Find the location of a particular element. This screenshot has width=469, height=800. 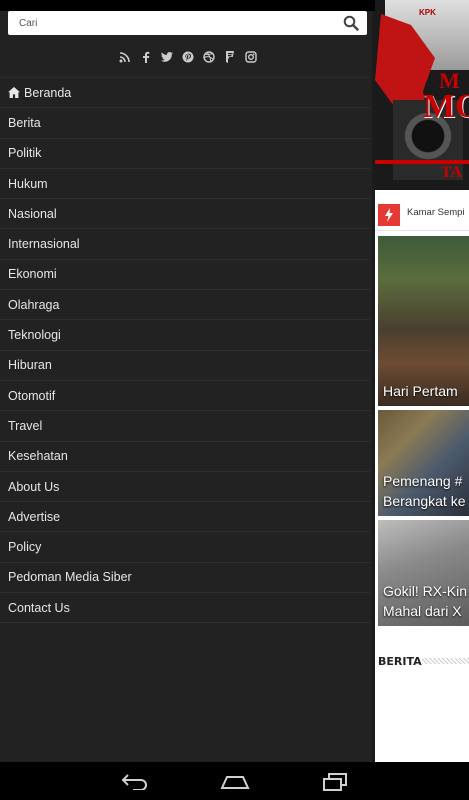

menu-item-label: Policy is located at coordinates (25, 547).